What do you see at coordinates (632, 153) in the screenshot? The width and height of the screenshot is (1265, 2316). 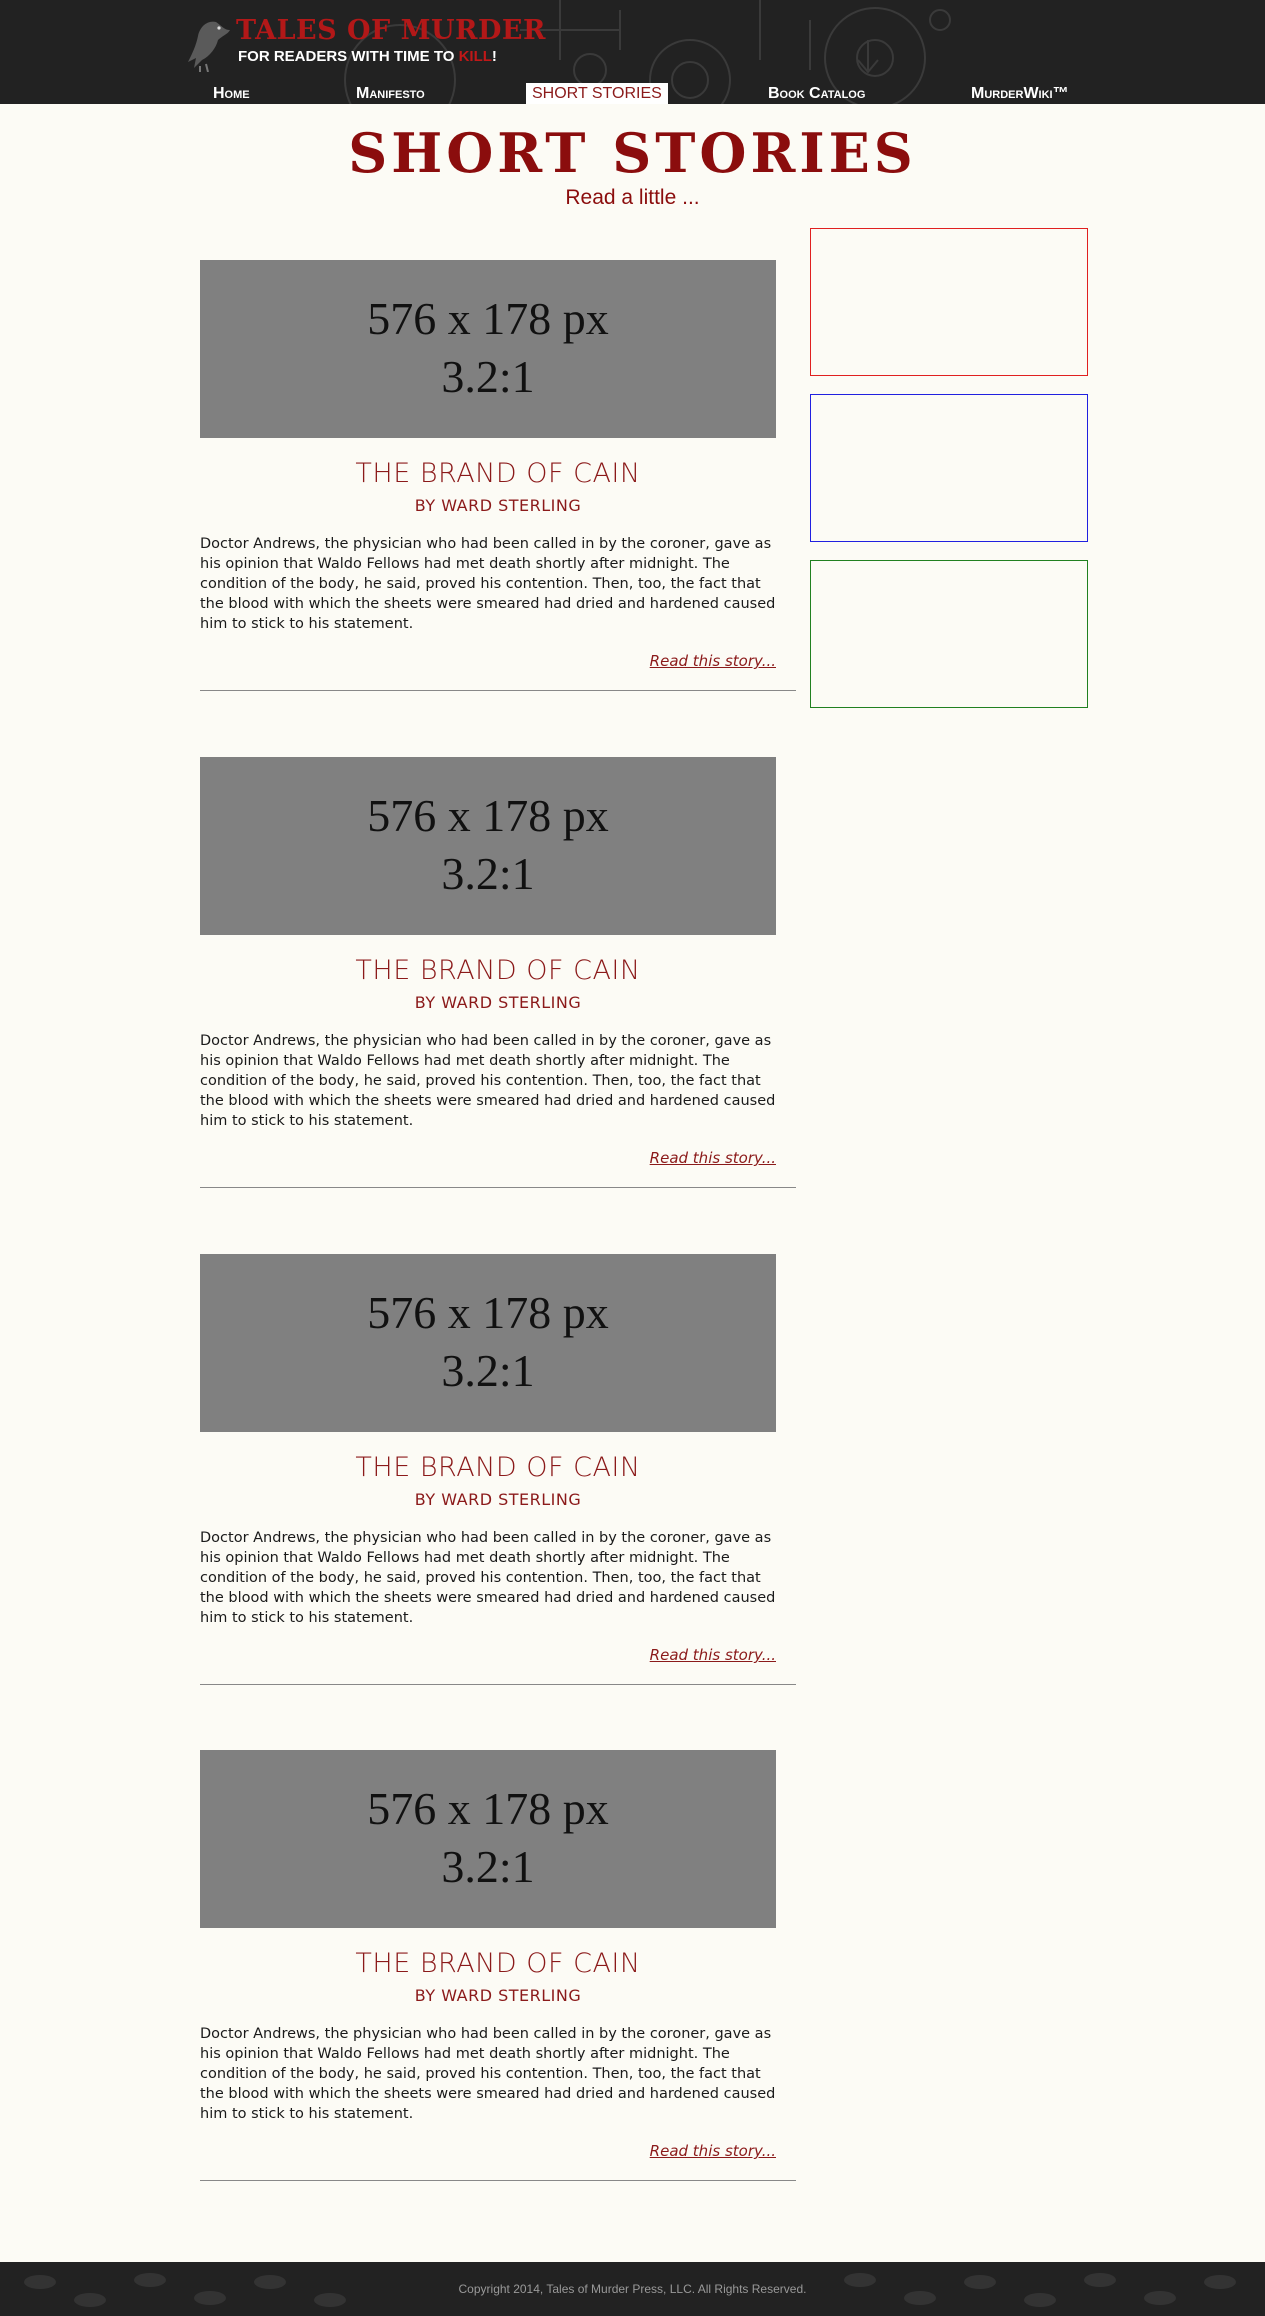 I see `page-title: SHORT STORIES` at bounding box center [632, 153].